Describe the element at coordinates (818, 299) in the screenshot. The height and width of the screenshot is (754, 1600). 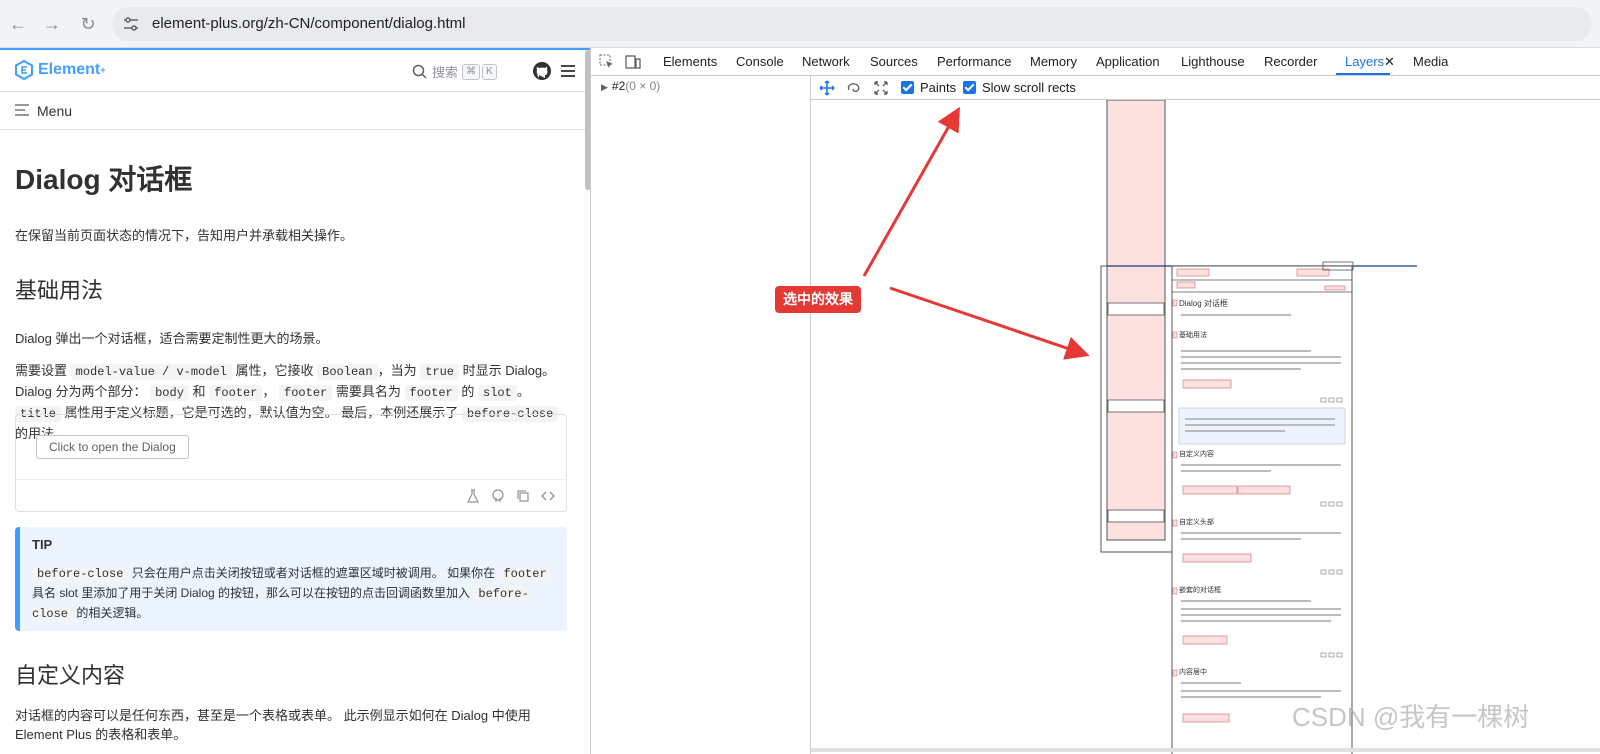
I see `annotation-label: 选中的效果` at that location.